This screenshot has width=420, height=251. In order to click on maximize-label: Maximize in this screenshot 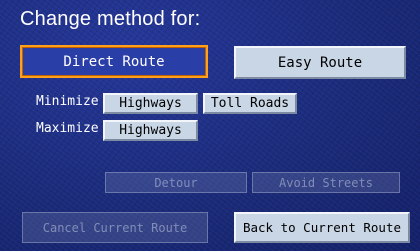, I will do `click(67, 128)`.